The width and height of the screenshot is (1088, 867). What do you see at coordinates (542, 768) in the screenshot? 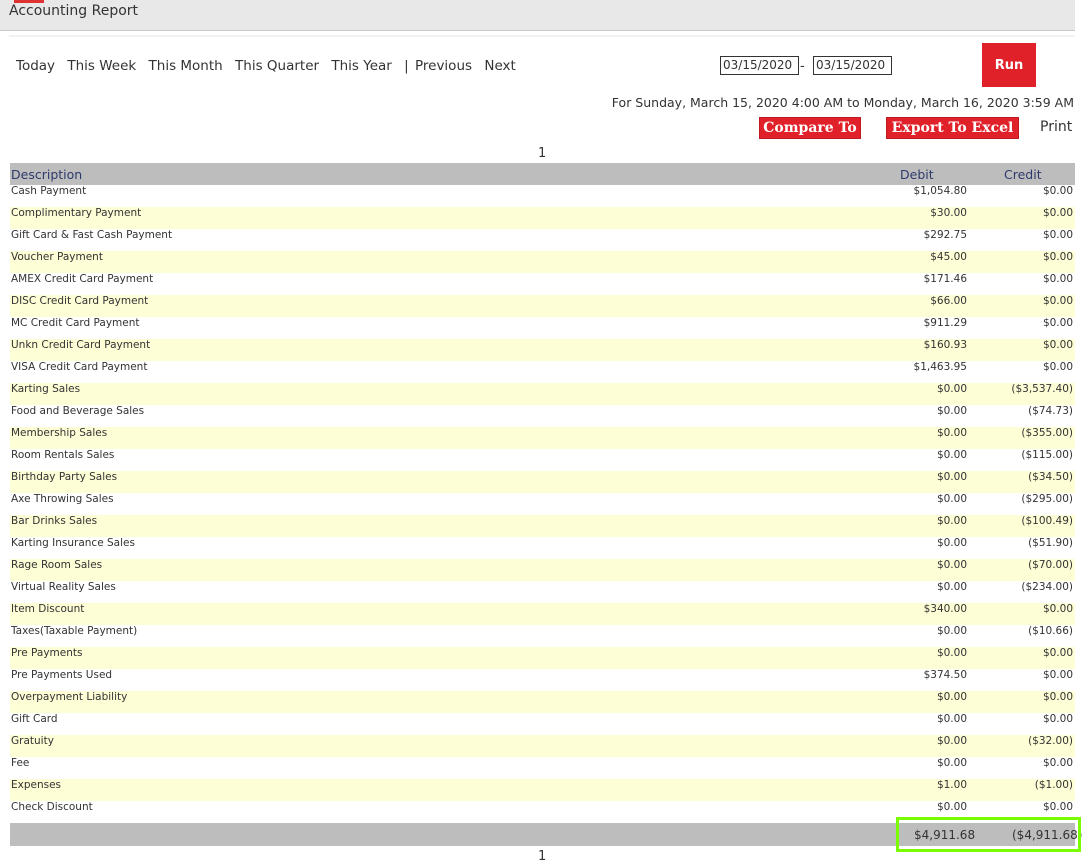
I see `table-row: Fee $0.00 $0.00` at bounding box center [542, 768].